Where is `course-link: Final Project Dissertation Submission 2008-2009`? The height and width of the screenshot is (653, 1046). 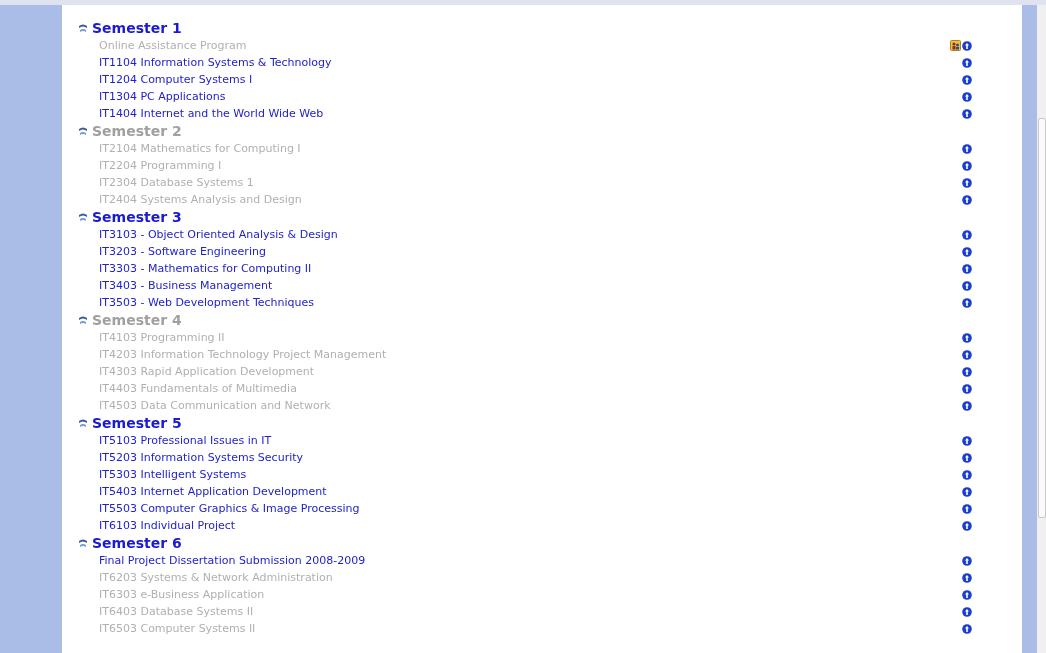
course-link: Final Project Dissertation Submission 2008-2009 is located at coordinates (530, 560).